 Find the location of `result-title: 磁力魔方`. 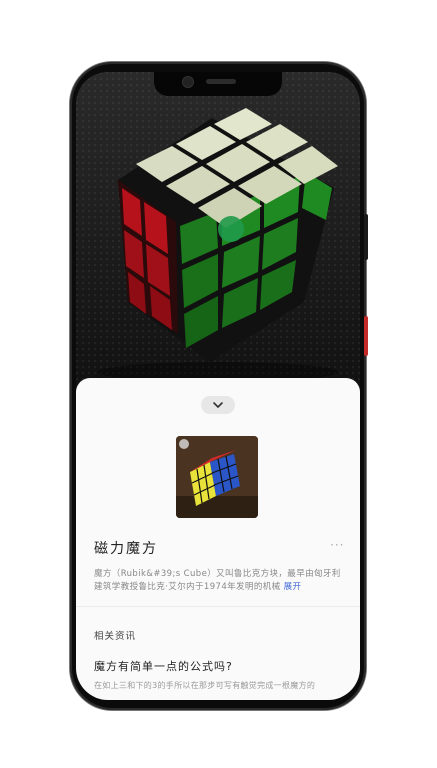

result-title: 磁力魔方 is located at coordinates (126, 549).